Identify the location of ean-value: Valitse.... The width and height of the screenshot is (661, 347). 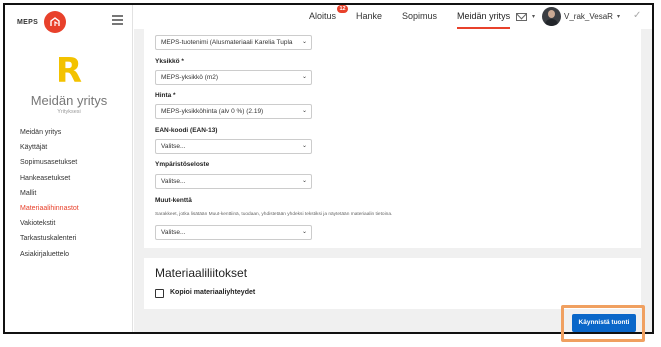
(173, 146).